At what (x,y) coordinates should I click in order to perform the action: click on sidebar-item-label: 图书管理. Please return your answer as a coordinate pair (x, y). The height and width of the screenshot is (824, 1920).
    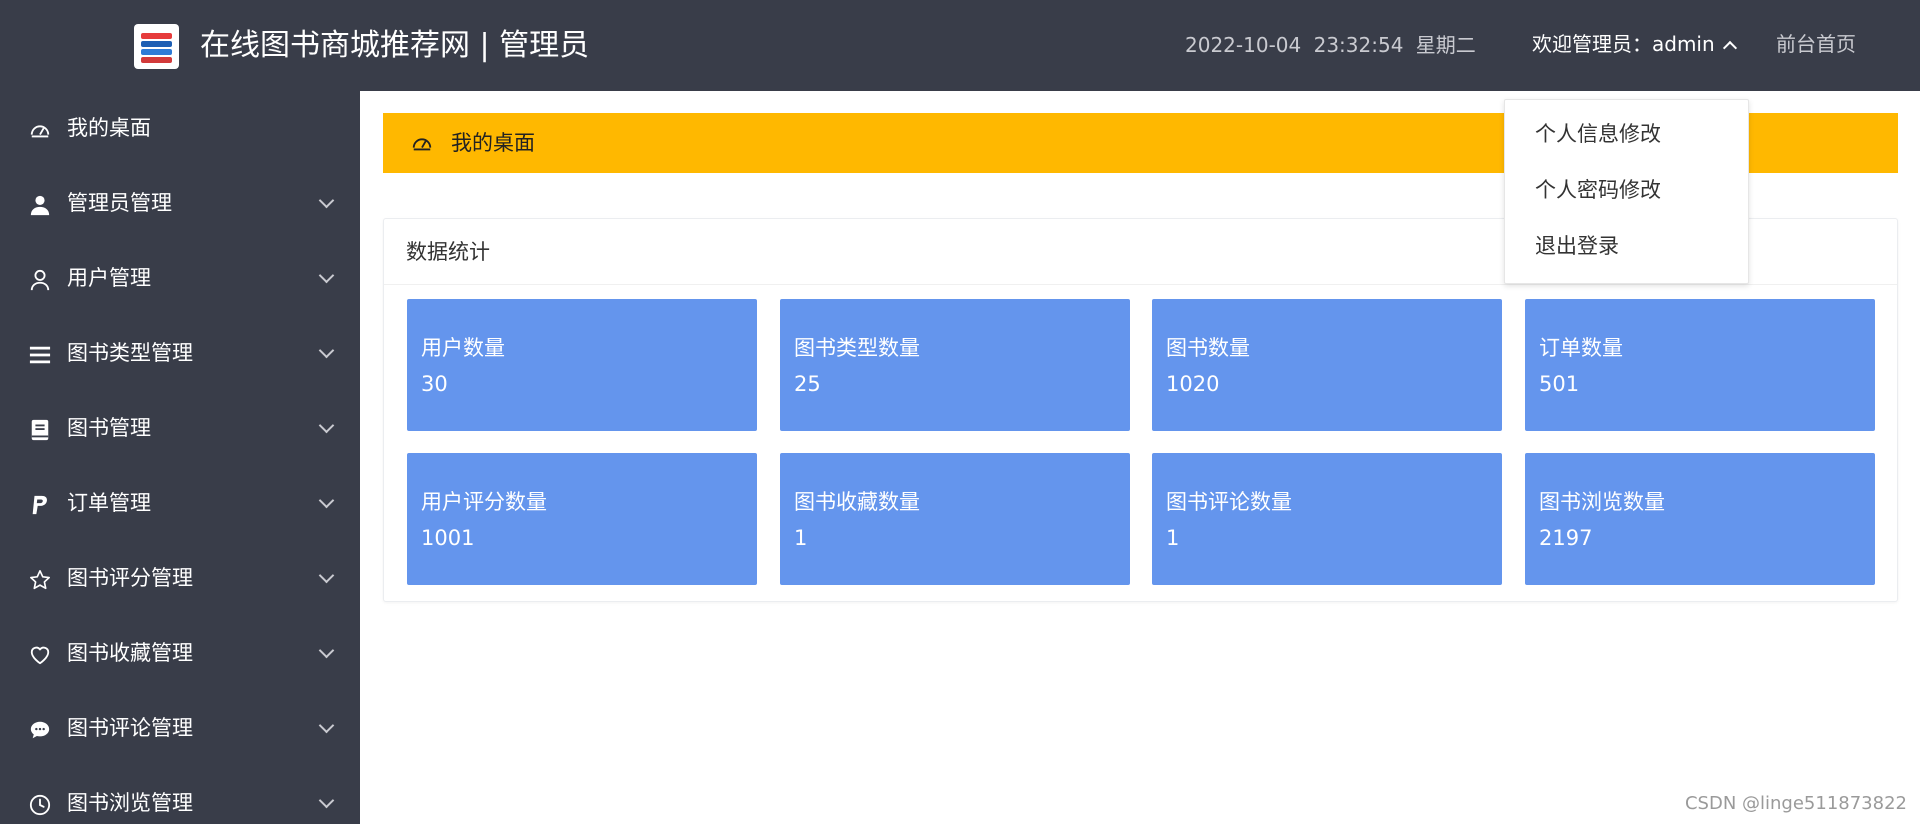
    Looking at the image, I should click on (109, 428).